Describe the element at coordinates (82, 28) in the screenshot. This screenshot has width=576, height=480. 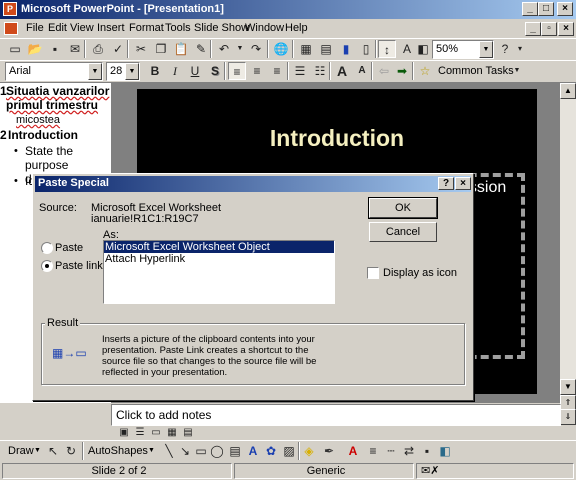
I see `menu-view: View` at that location.